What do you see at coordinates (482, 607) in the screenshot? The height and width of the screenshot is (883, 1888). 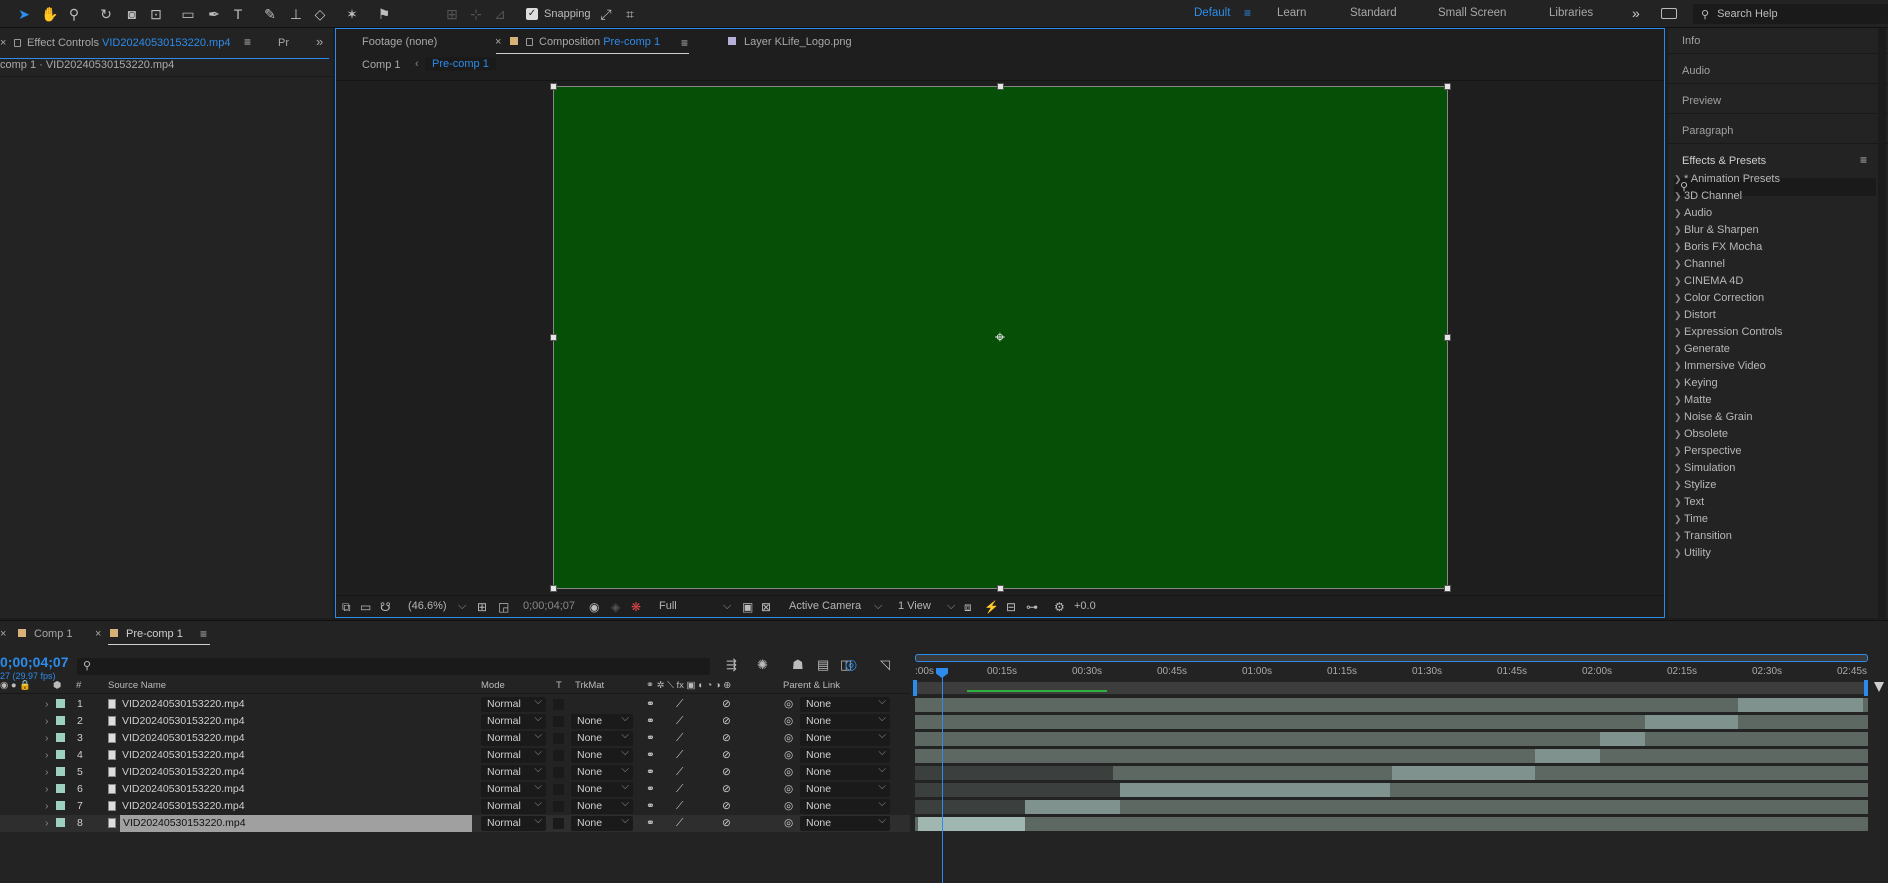 I see `safe-margins-icon: ⊞` at bounding box center [482, 607].